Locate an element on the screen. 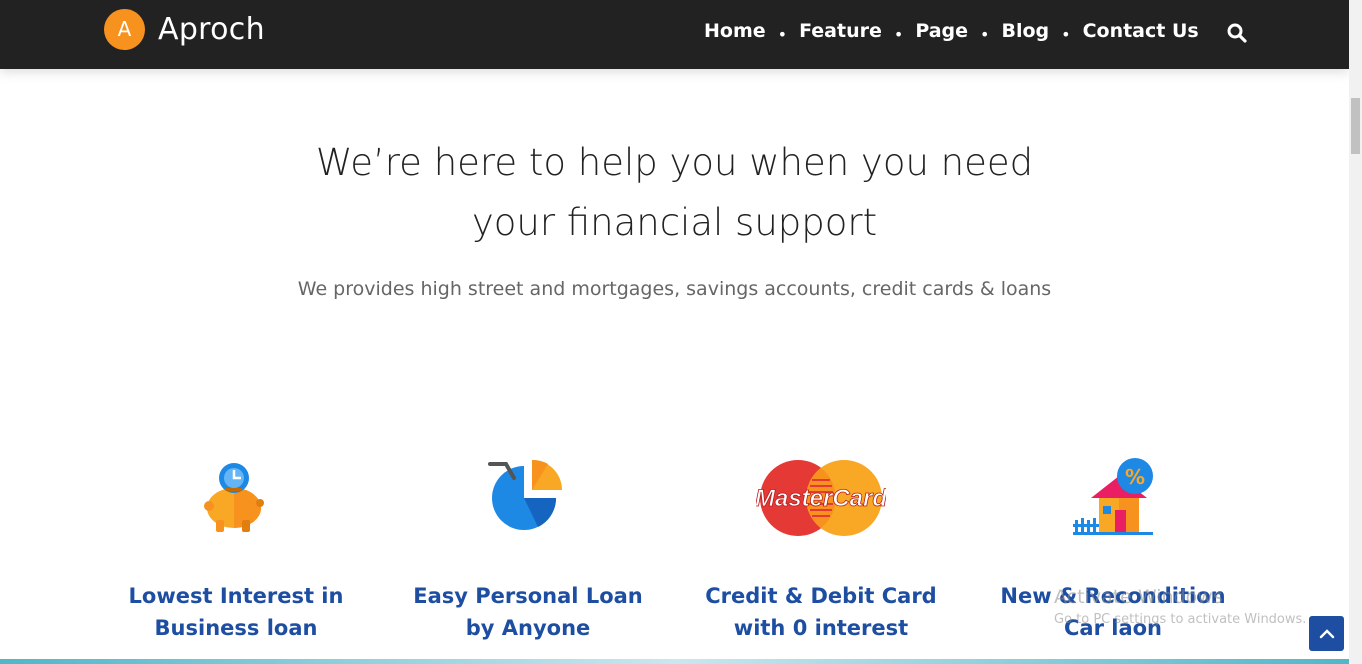 The width and height of the screenshot is (1362, 664). feature-title-line1: Easy Personal Loan is located at coordinates (528, 596).